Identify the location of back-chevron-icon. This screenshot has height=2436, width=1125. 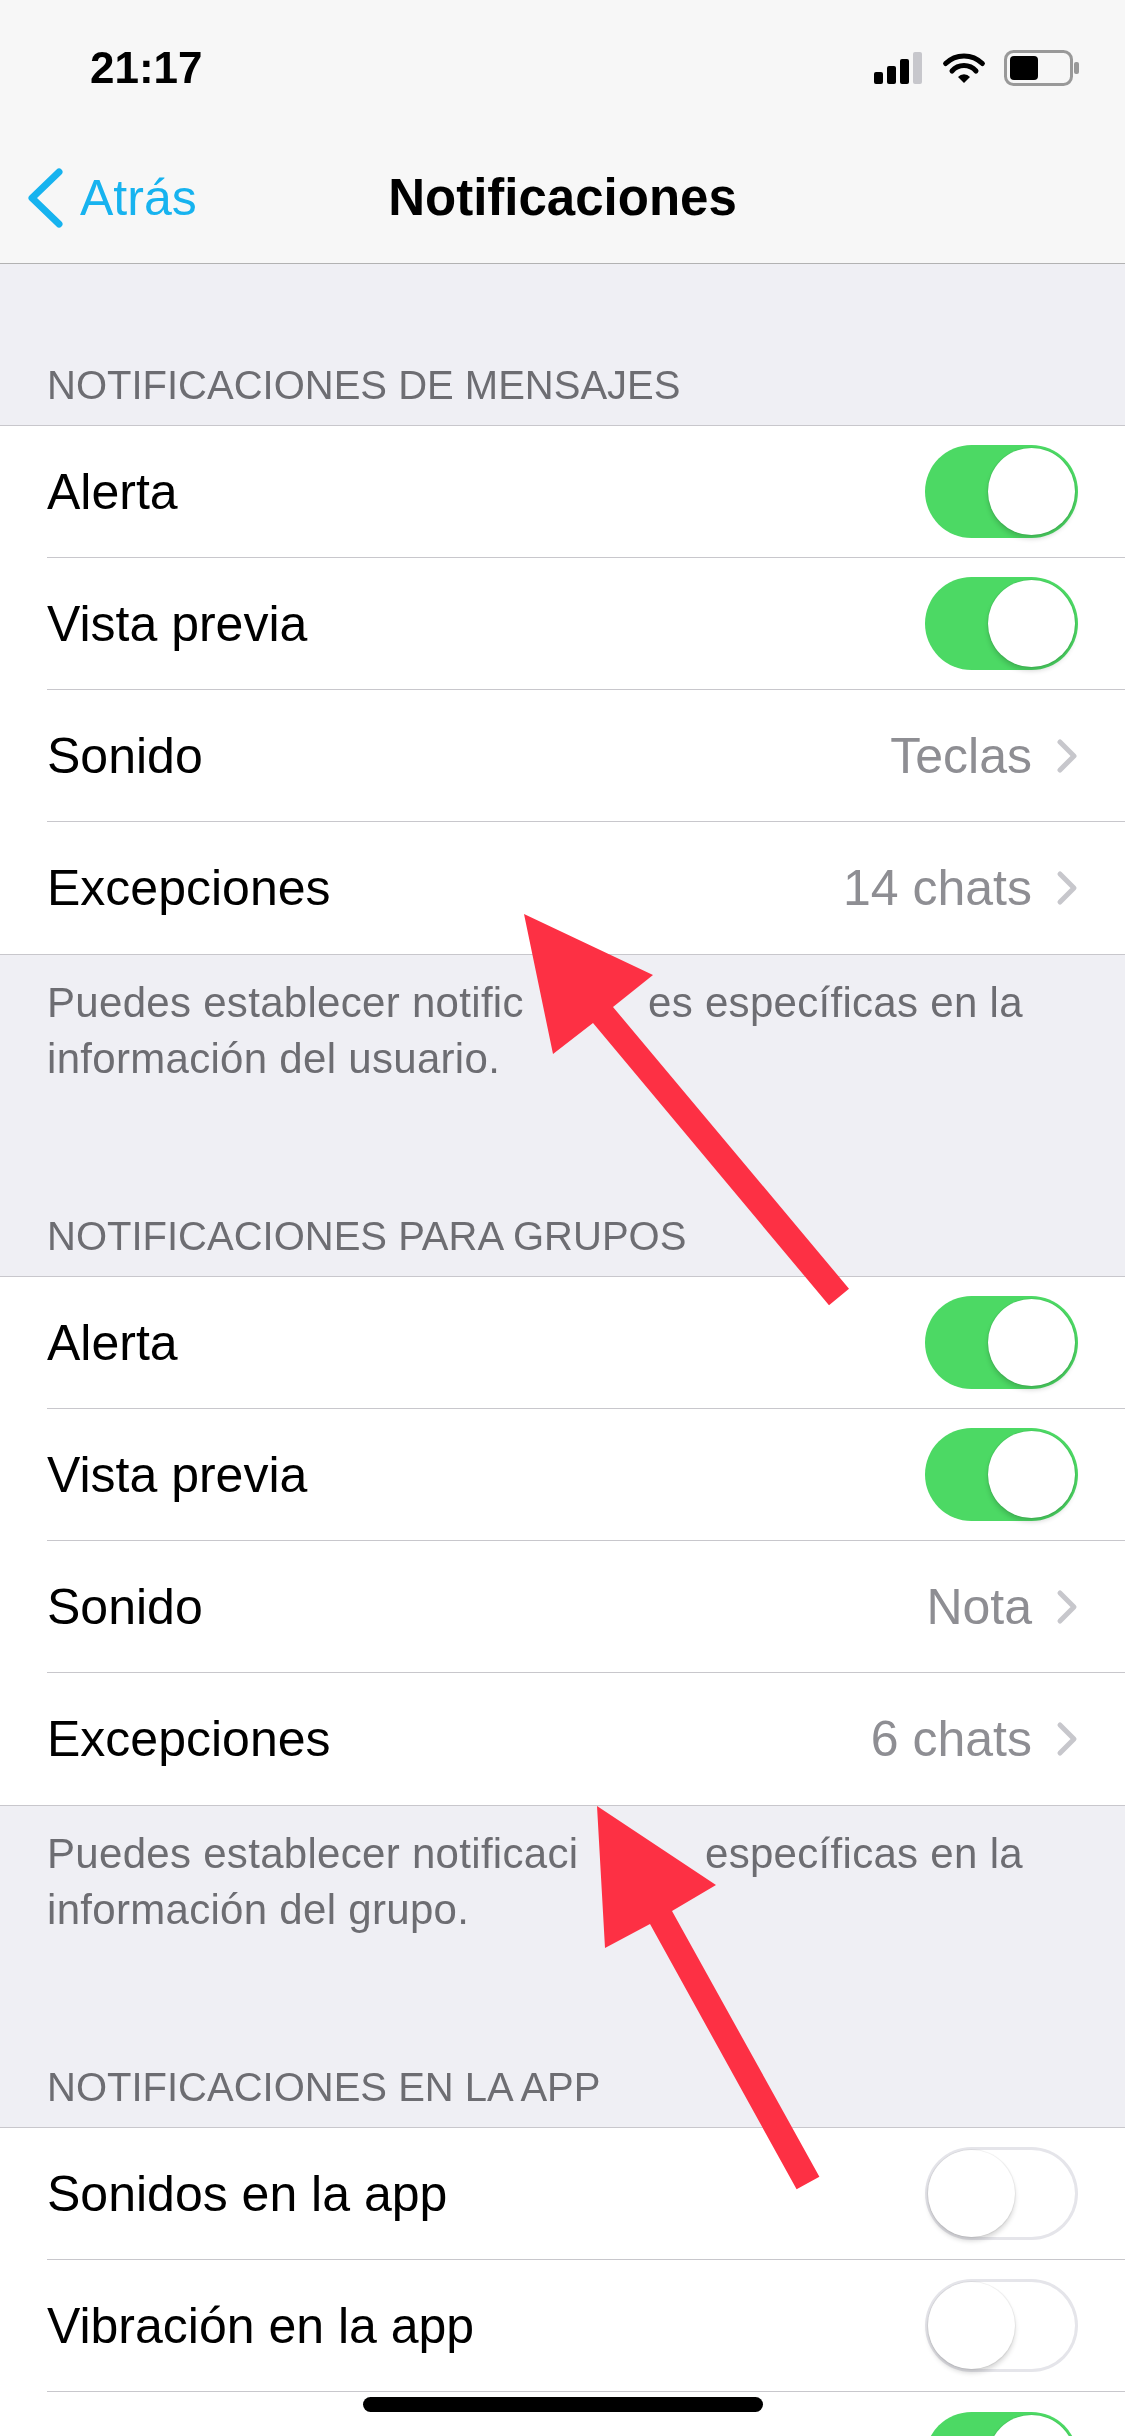
(45, 197).